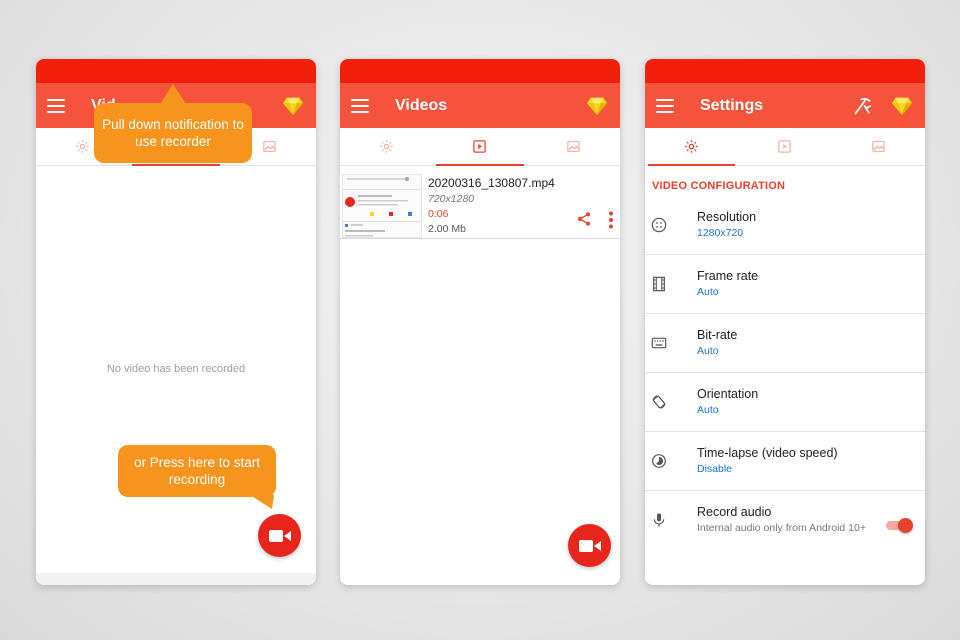 This screenshot has width=960, height=640. What do you see at coordinates (717, 335) in the screenshot?
I see `setting-title: Bit-rate` at bounding box center [717, 335].